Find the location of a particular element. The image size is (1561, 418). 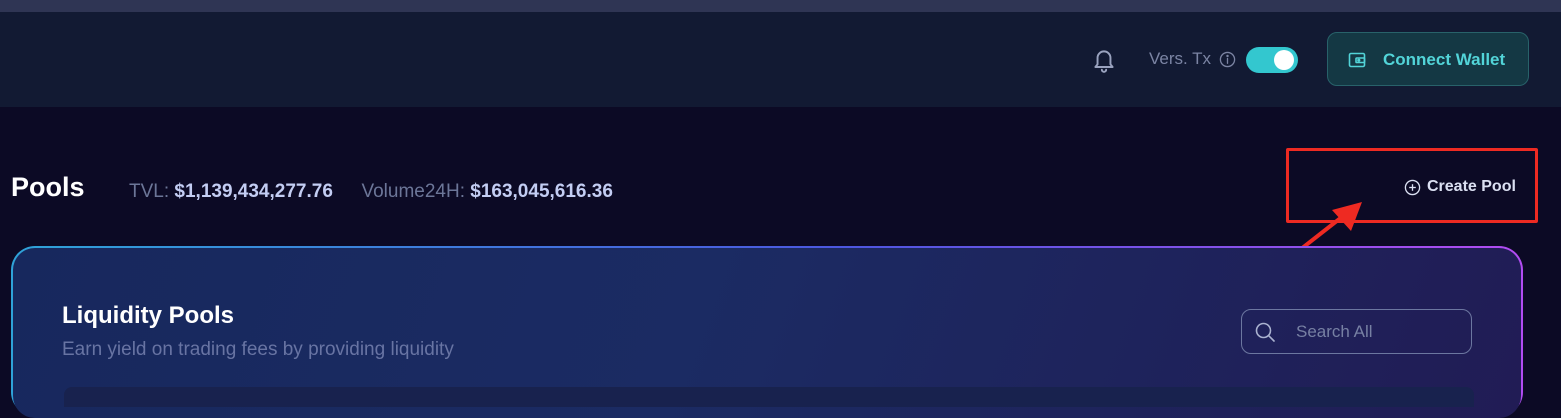

vers-tx-toggle is located at coordinates (1272, 60).